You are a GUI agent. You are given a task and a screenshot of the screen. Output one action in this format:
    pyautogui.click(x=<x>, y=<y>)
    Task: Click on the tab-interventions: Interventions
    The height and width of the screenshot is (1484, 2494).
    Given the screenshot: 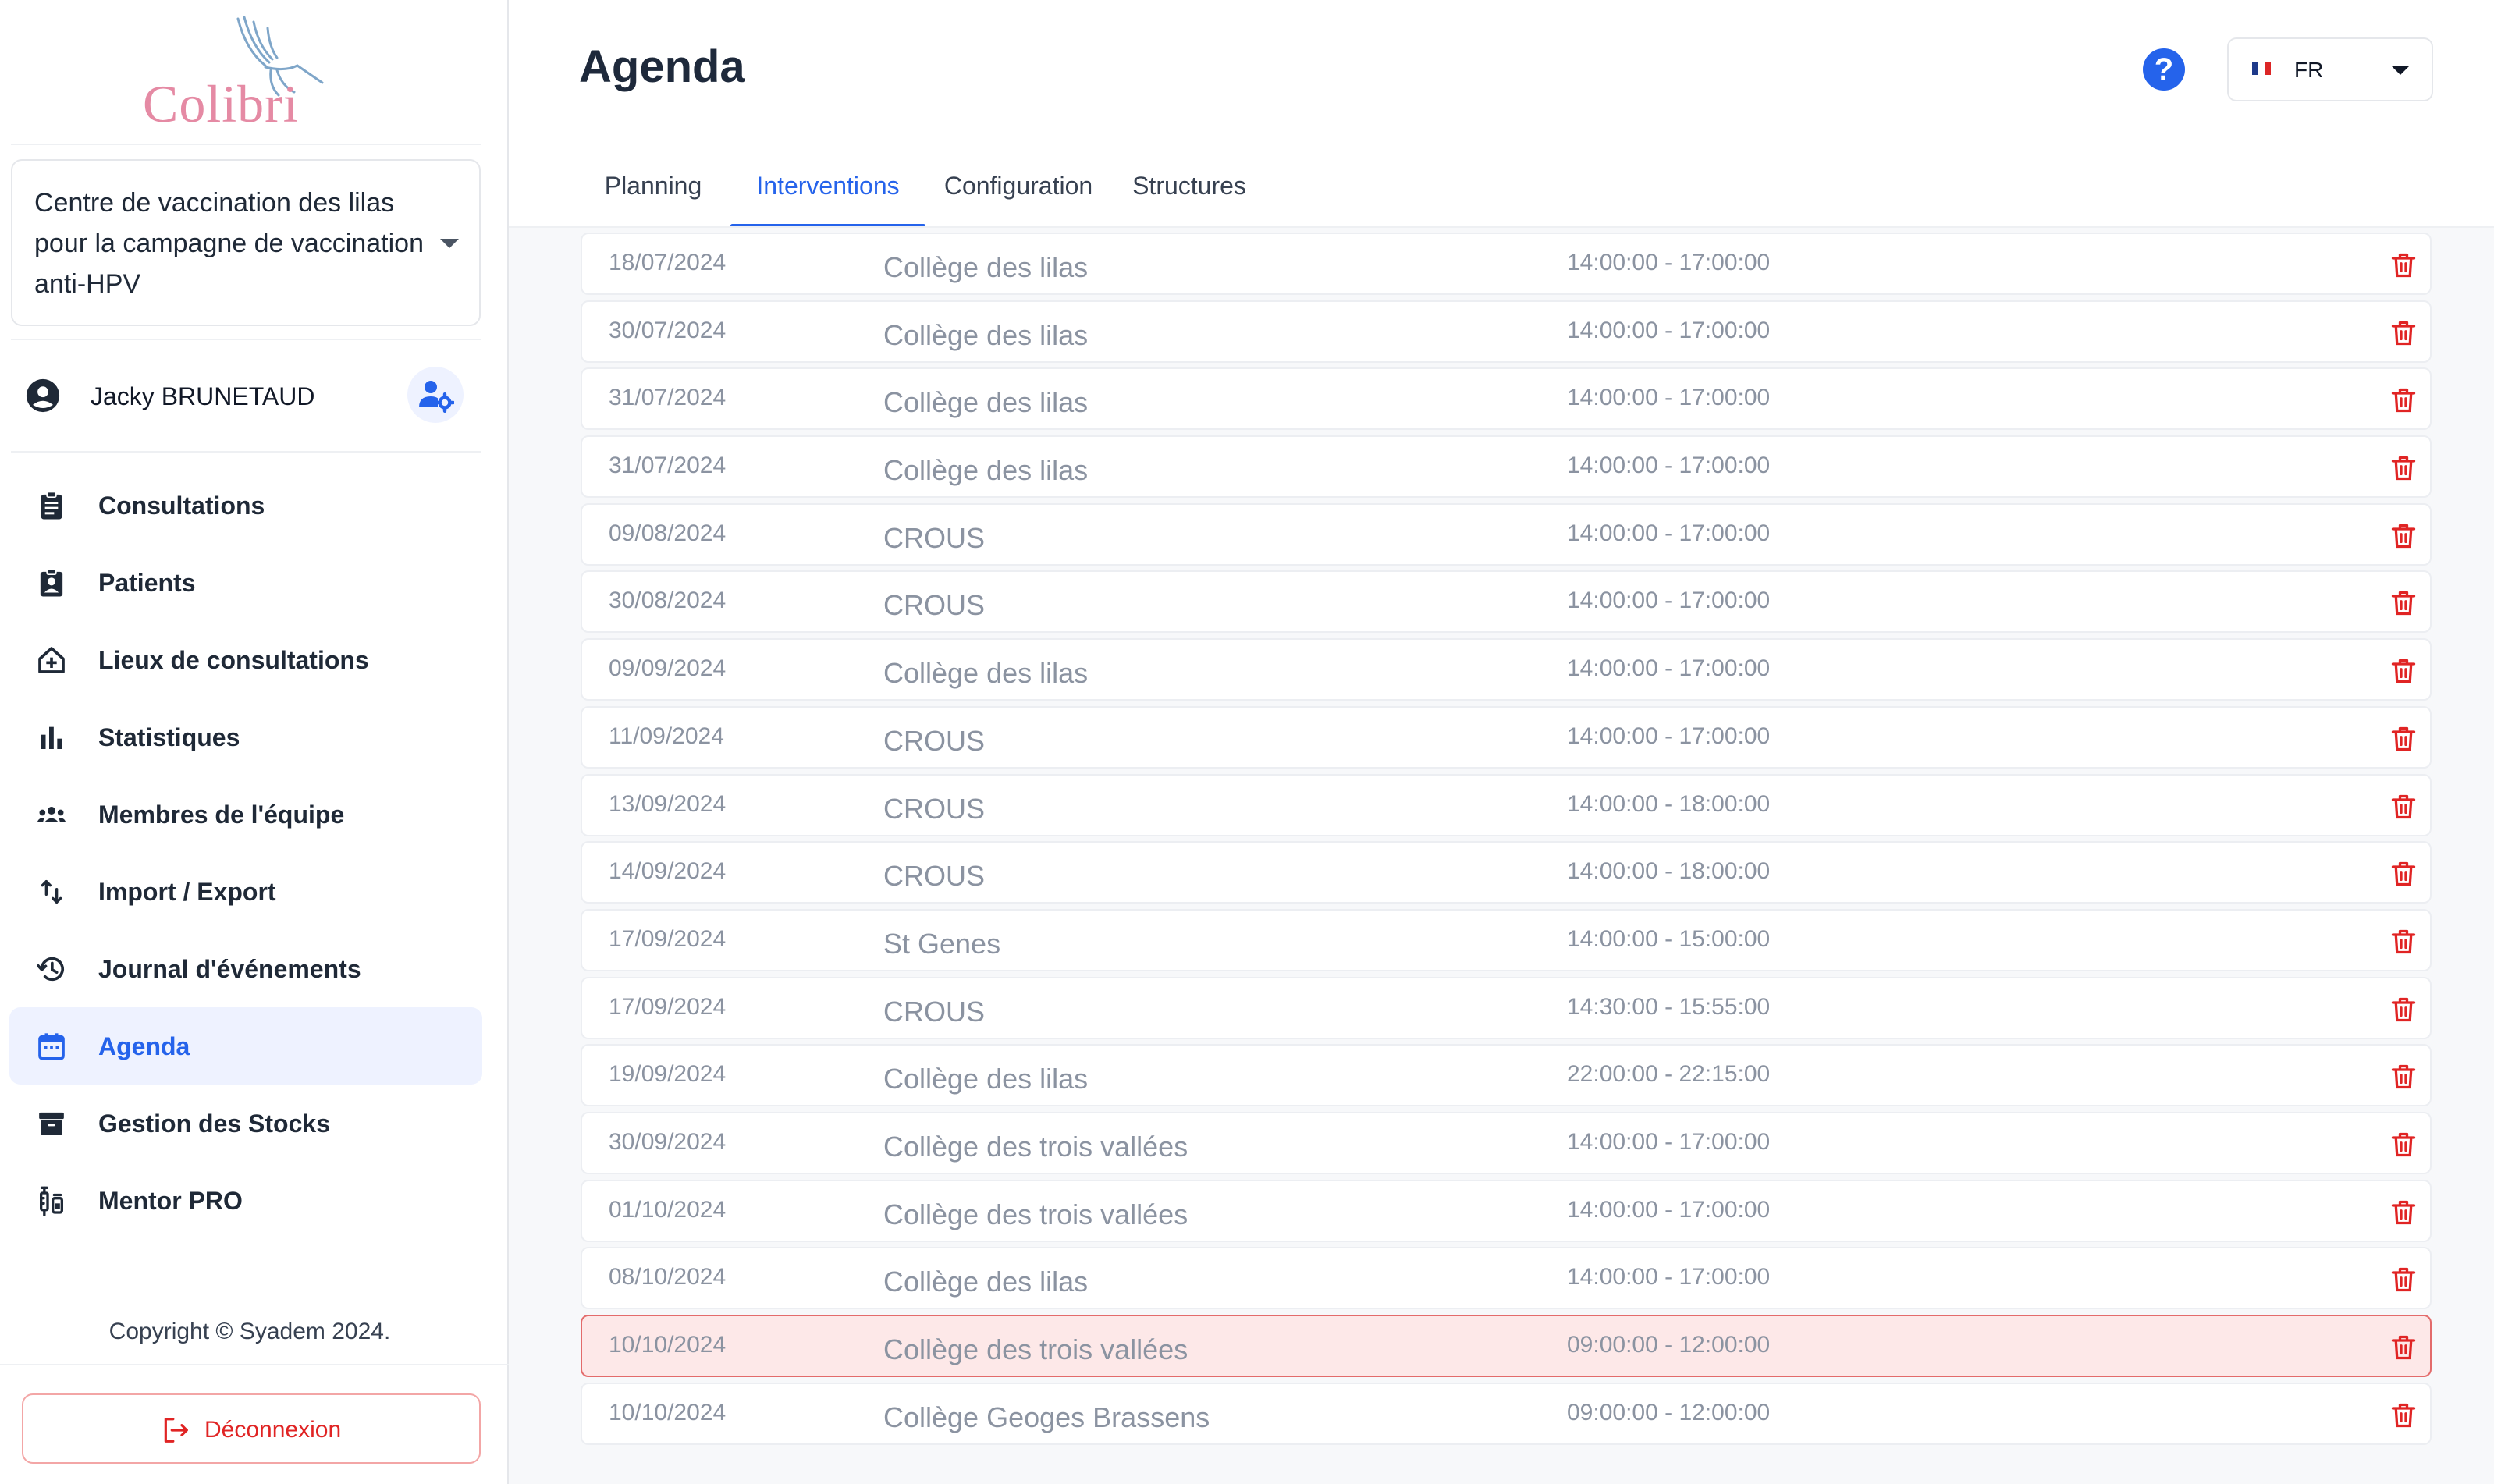 What is the action you would take?
    pyautogui.click(x=827, y=186)
    